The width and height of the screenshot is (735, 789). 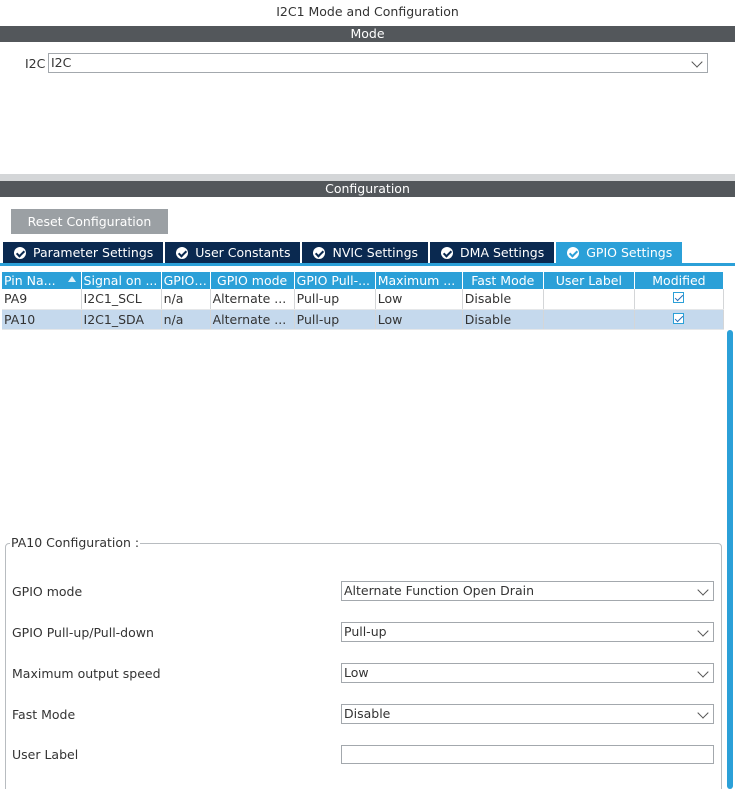 I want to click on i2c-mode-label: I2C, so click(x=35, y=63).